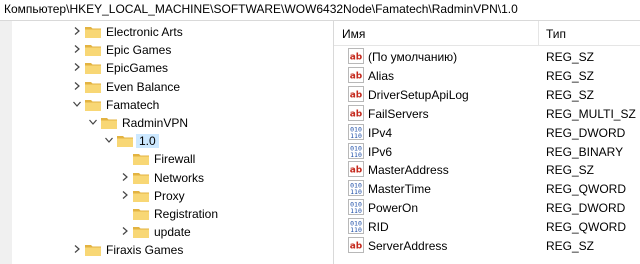 Image resolution: width=640 pixels, height=264 pixels. Describe the element at coordinates (585, 151) in the screenshot. I see `value-type: REG_BINARY` at that location.